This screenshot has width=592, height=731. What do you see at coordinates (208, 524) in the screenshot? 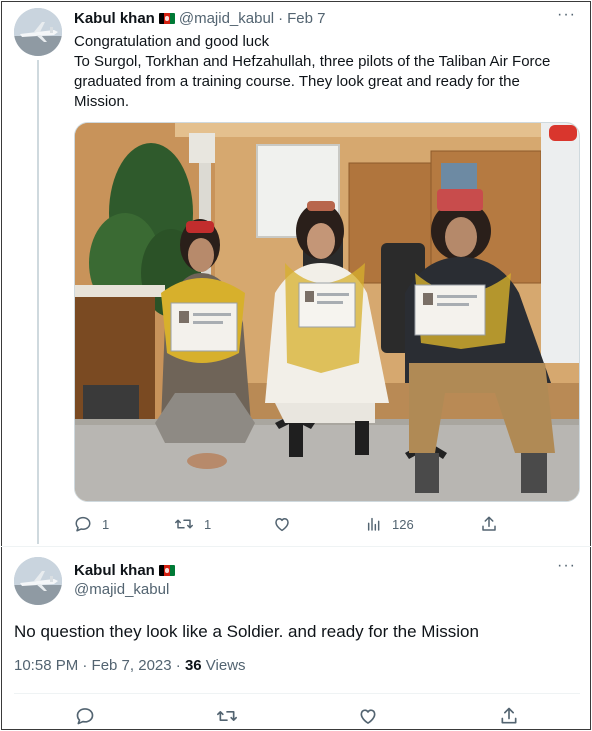
I see `retweet-count: 1` at bounding box center [208, 524].